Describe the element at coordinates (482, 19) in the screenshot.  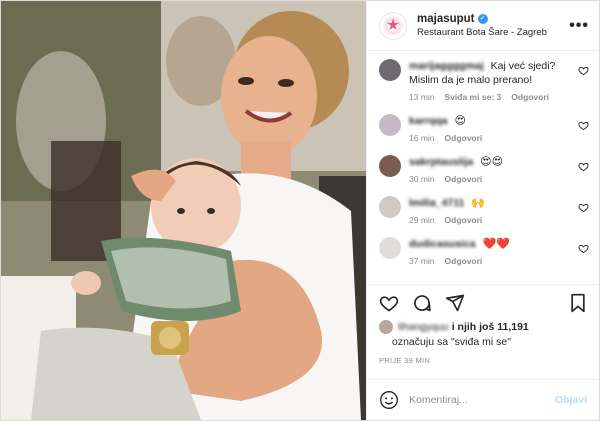
I see `verified-badge-icon: ✓` at that location.